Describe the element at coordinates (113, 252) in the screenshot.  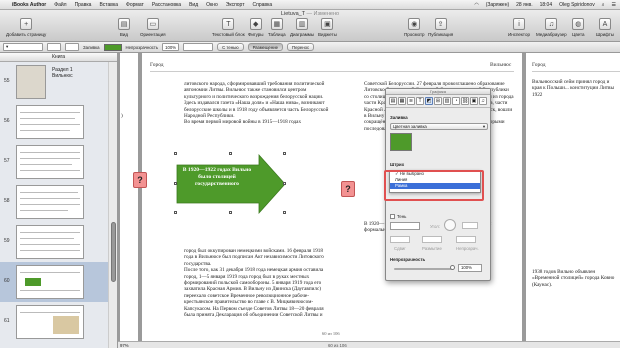
I see `scroll-knob` at that location.